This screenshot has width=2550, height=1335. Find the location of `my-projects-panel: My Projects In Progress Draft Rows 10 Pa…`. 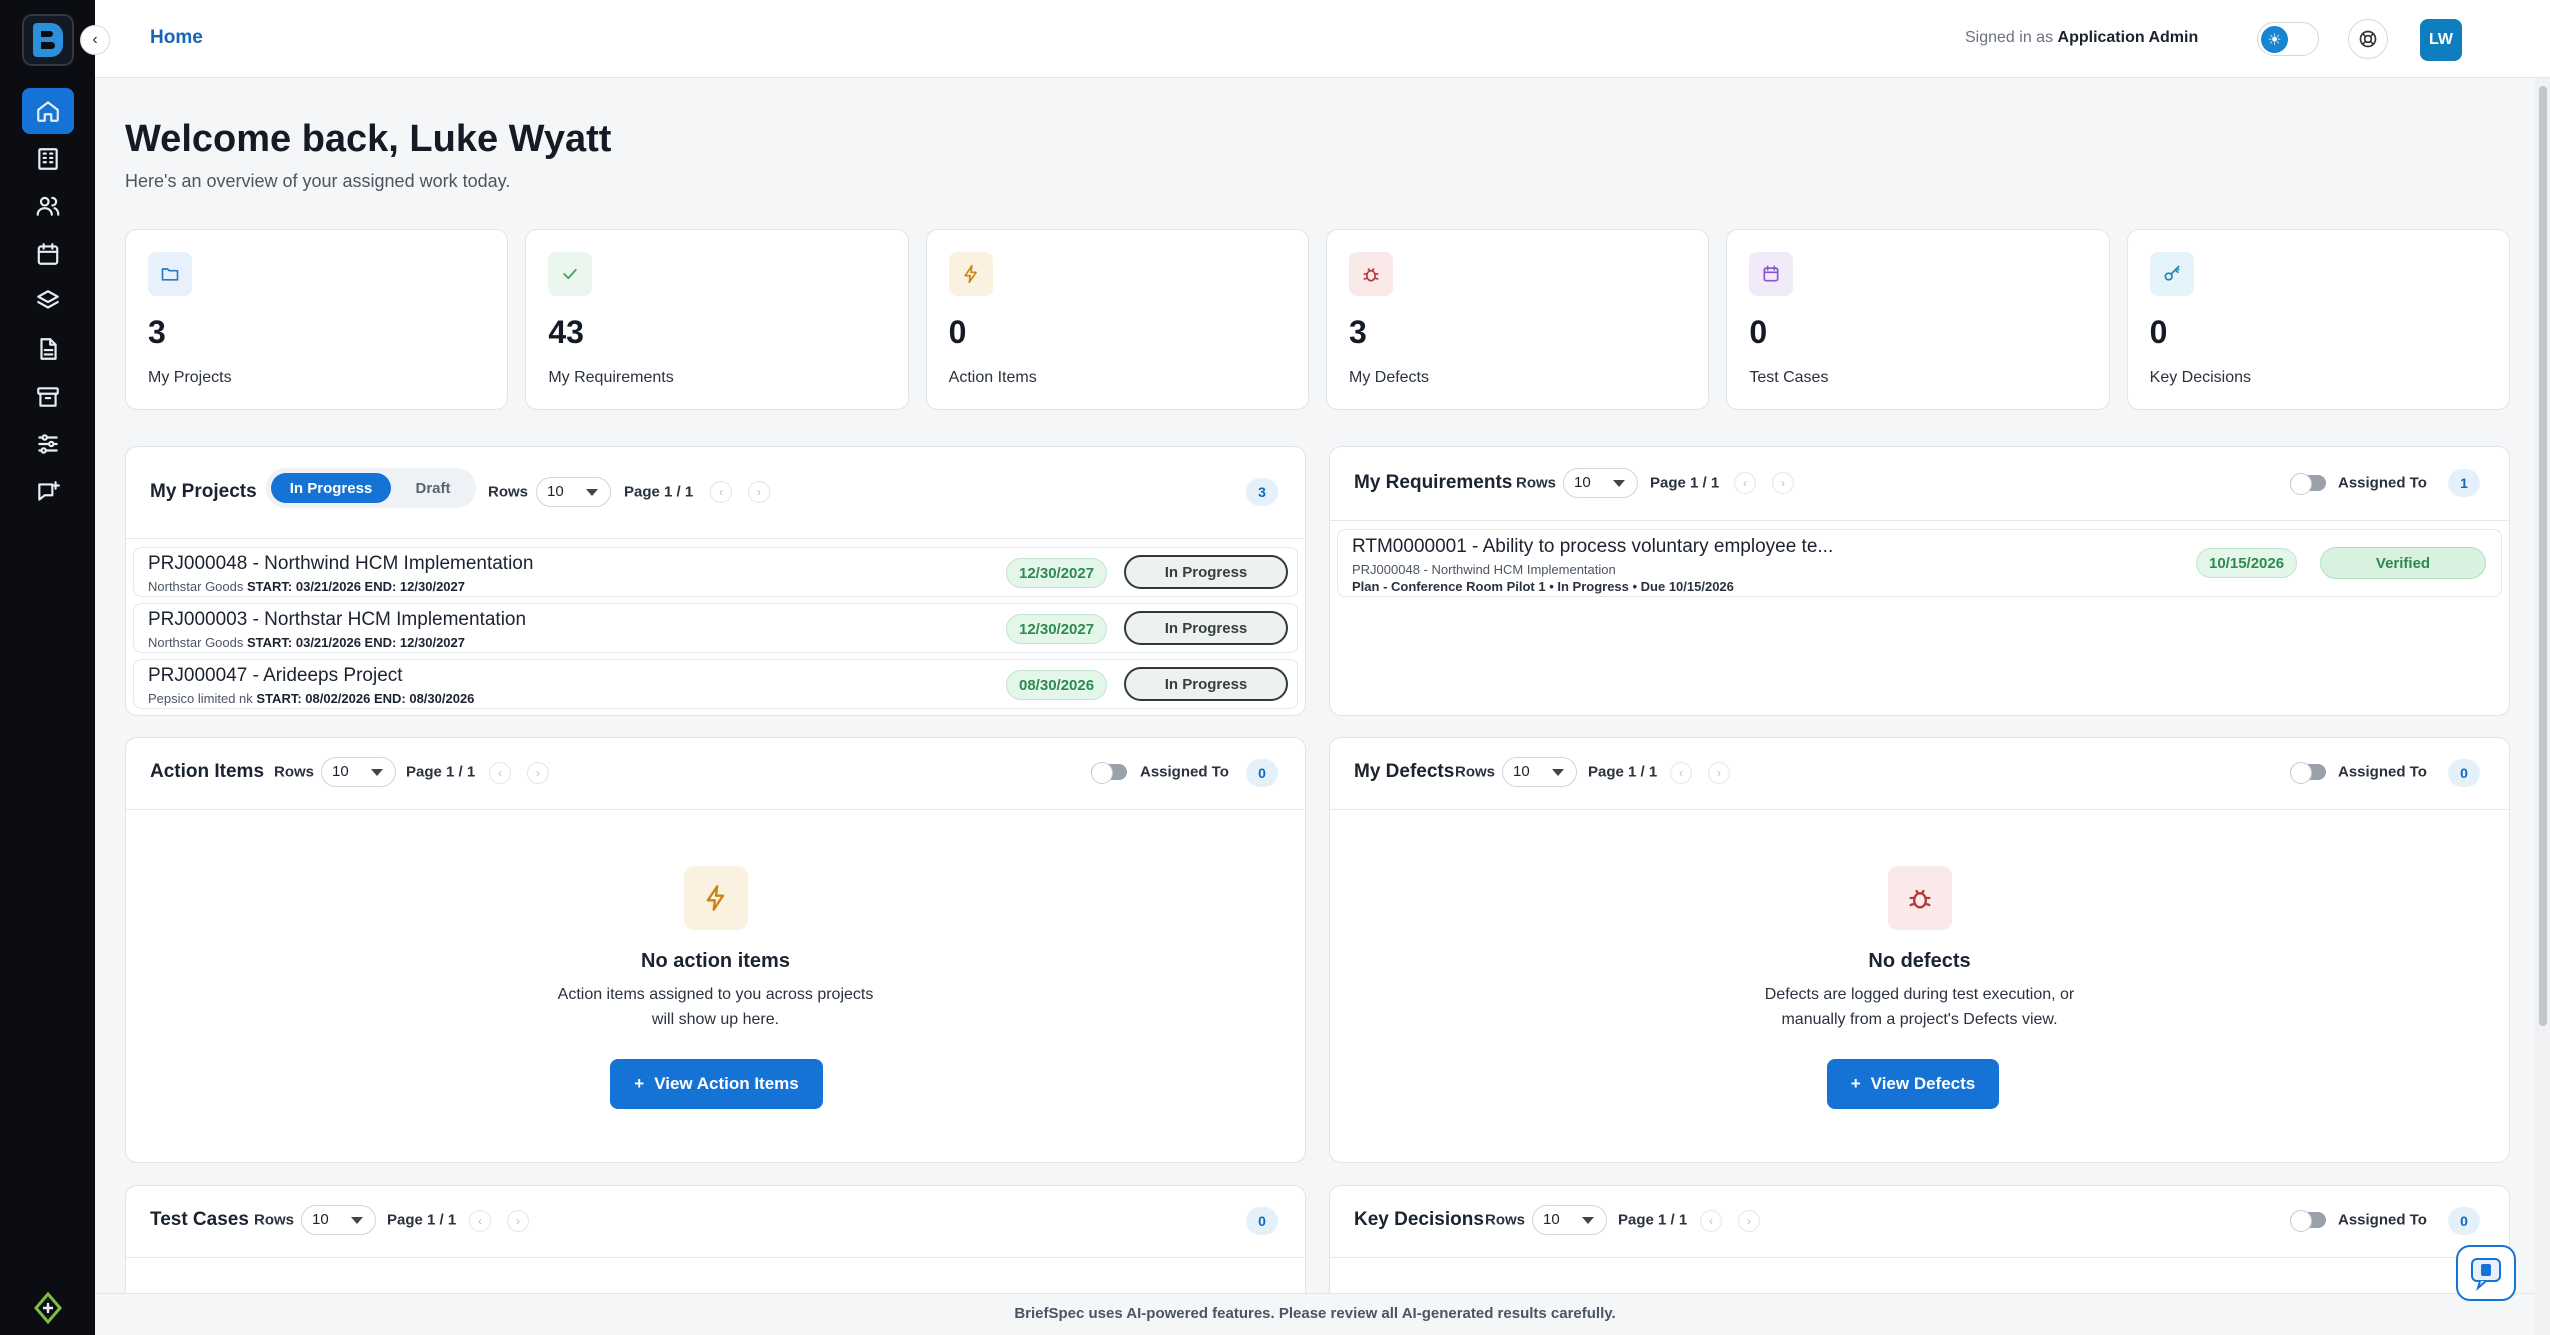

my-projects-panel: My Projects In Progress Draft Rows 10 Pa… is located at coordinates (715, 581).